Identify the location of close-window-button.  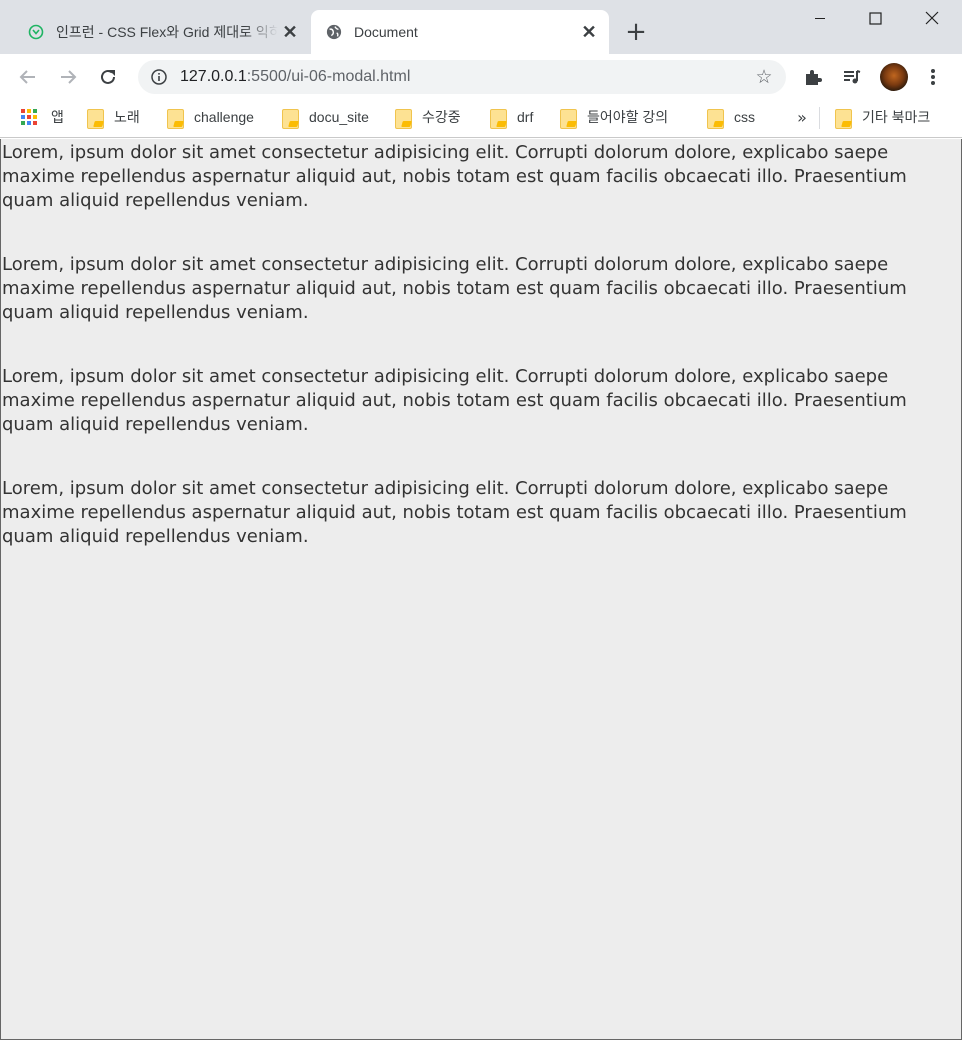
(932, 18).